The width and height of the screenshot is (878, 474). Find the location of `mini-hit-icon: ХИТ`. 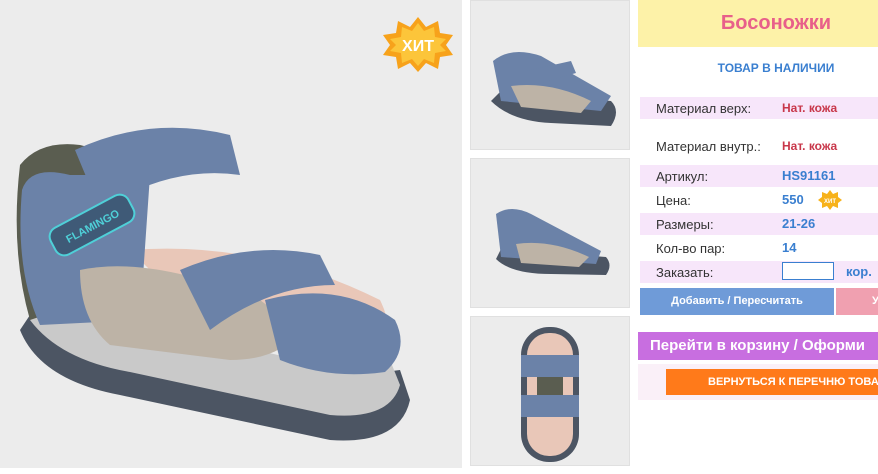

mini-hit-icon: ХИТ is located at coordinates (830, 200).